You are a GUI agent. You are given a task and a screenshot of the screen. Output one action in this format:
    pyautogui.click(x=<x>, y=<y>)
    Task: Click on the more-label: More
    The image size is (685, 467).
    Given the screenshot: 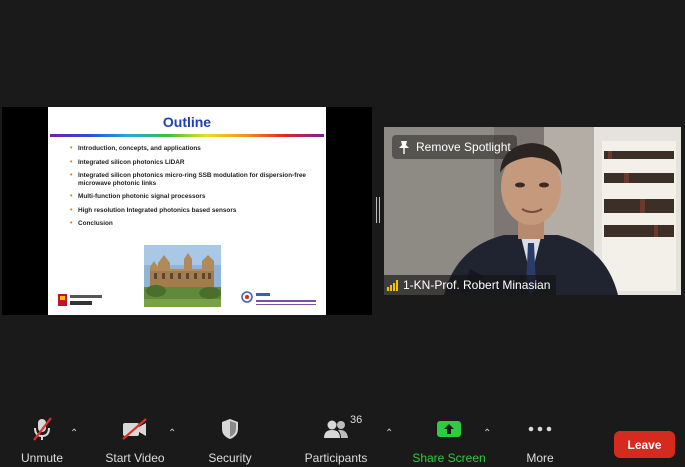 What is the action you would take?
    pyautogui.click(x=540, y=458)
    